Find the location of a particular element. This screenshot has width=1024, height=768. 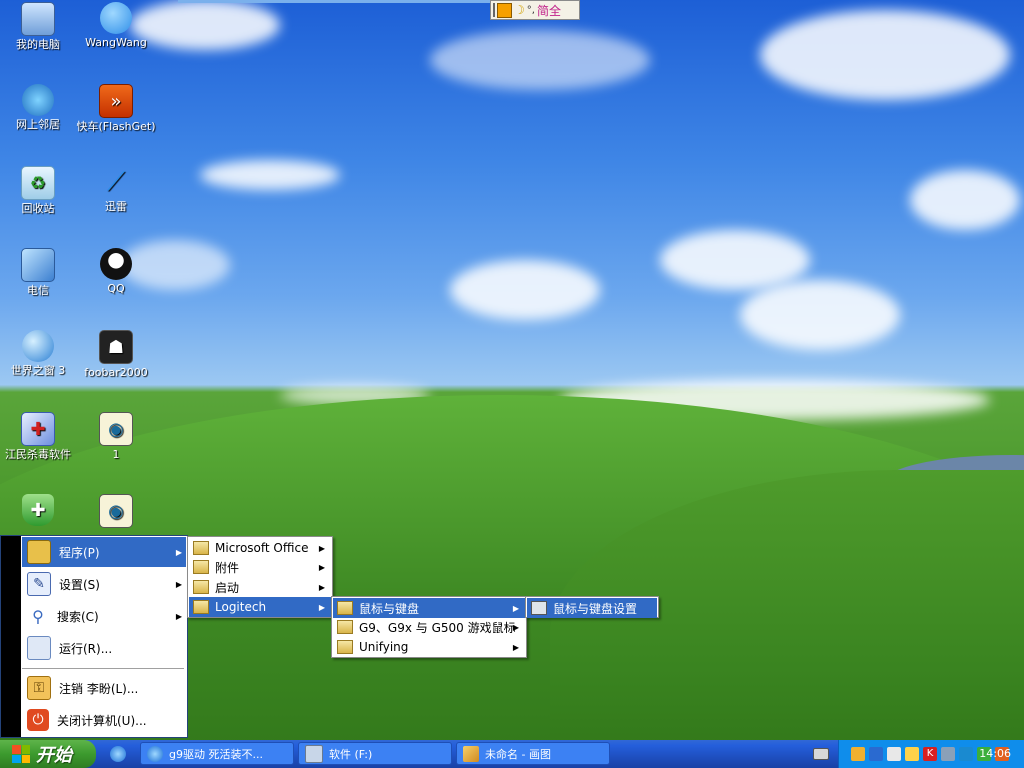

taskbar: 开始 g9驱动 死活装不... 软件 (F:) 未命名 - 画图 K 14:06 is located at coordinates (512, 754).